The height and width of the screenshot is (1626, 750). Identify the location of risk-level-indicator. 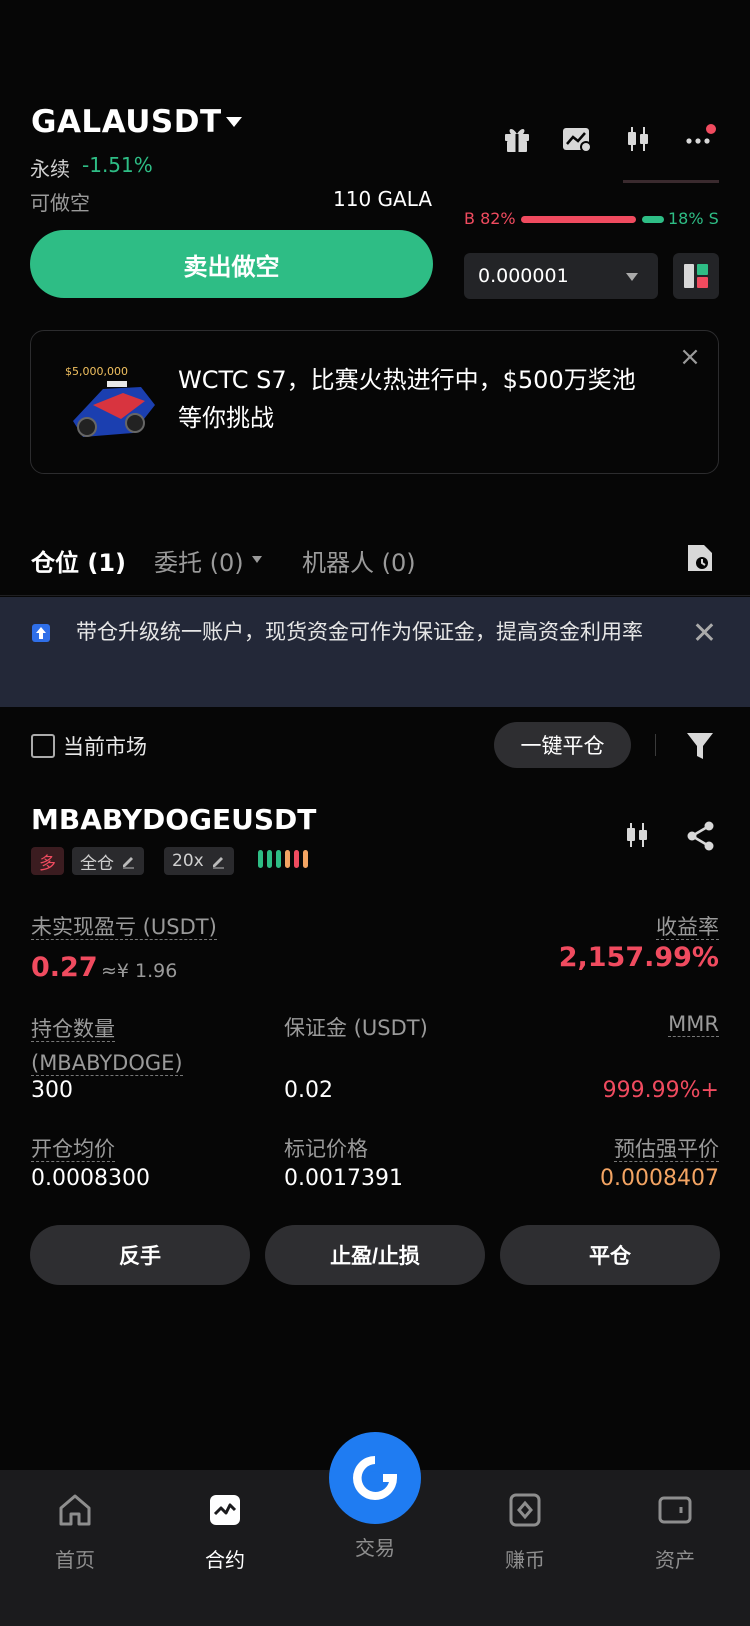
(283, 859).